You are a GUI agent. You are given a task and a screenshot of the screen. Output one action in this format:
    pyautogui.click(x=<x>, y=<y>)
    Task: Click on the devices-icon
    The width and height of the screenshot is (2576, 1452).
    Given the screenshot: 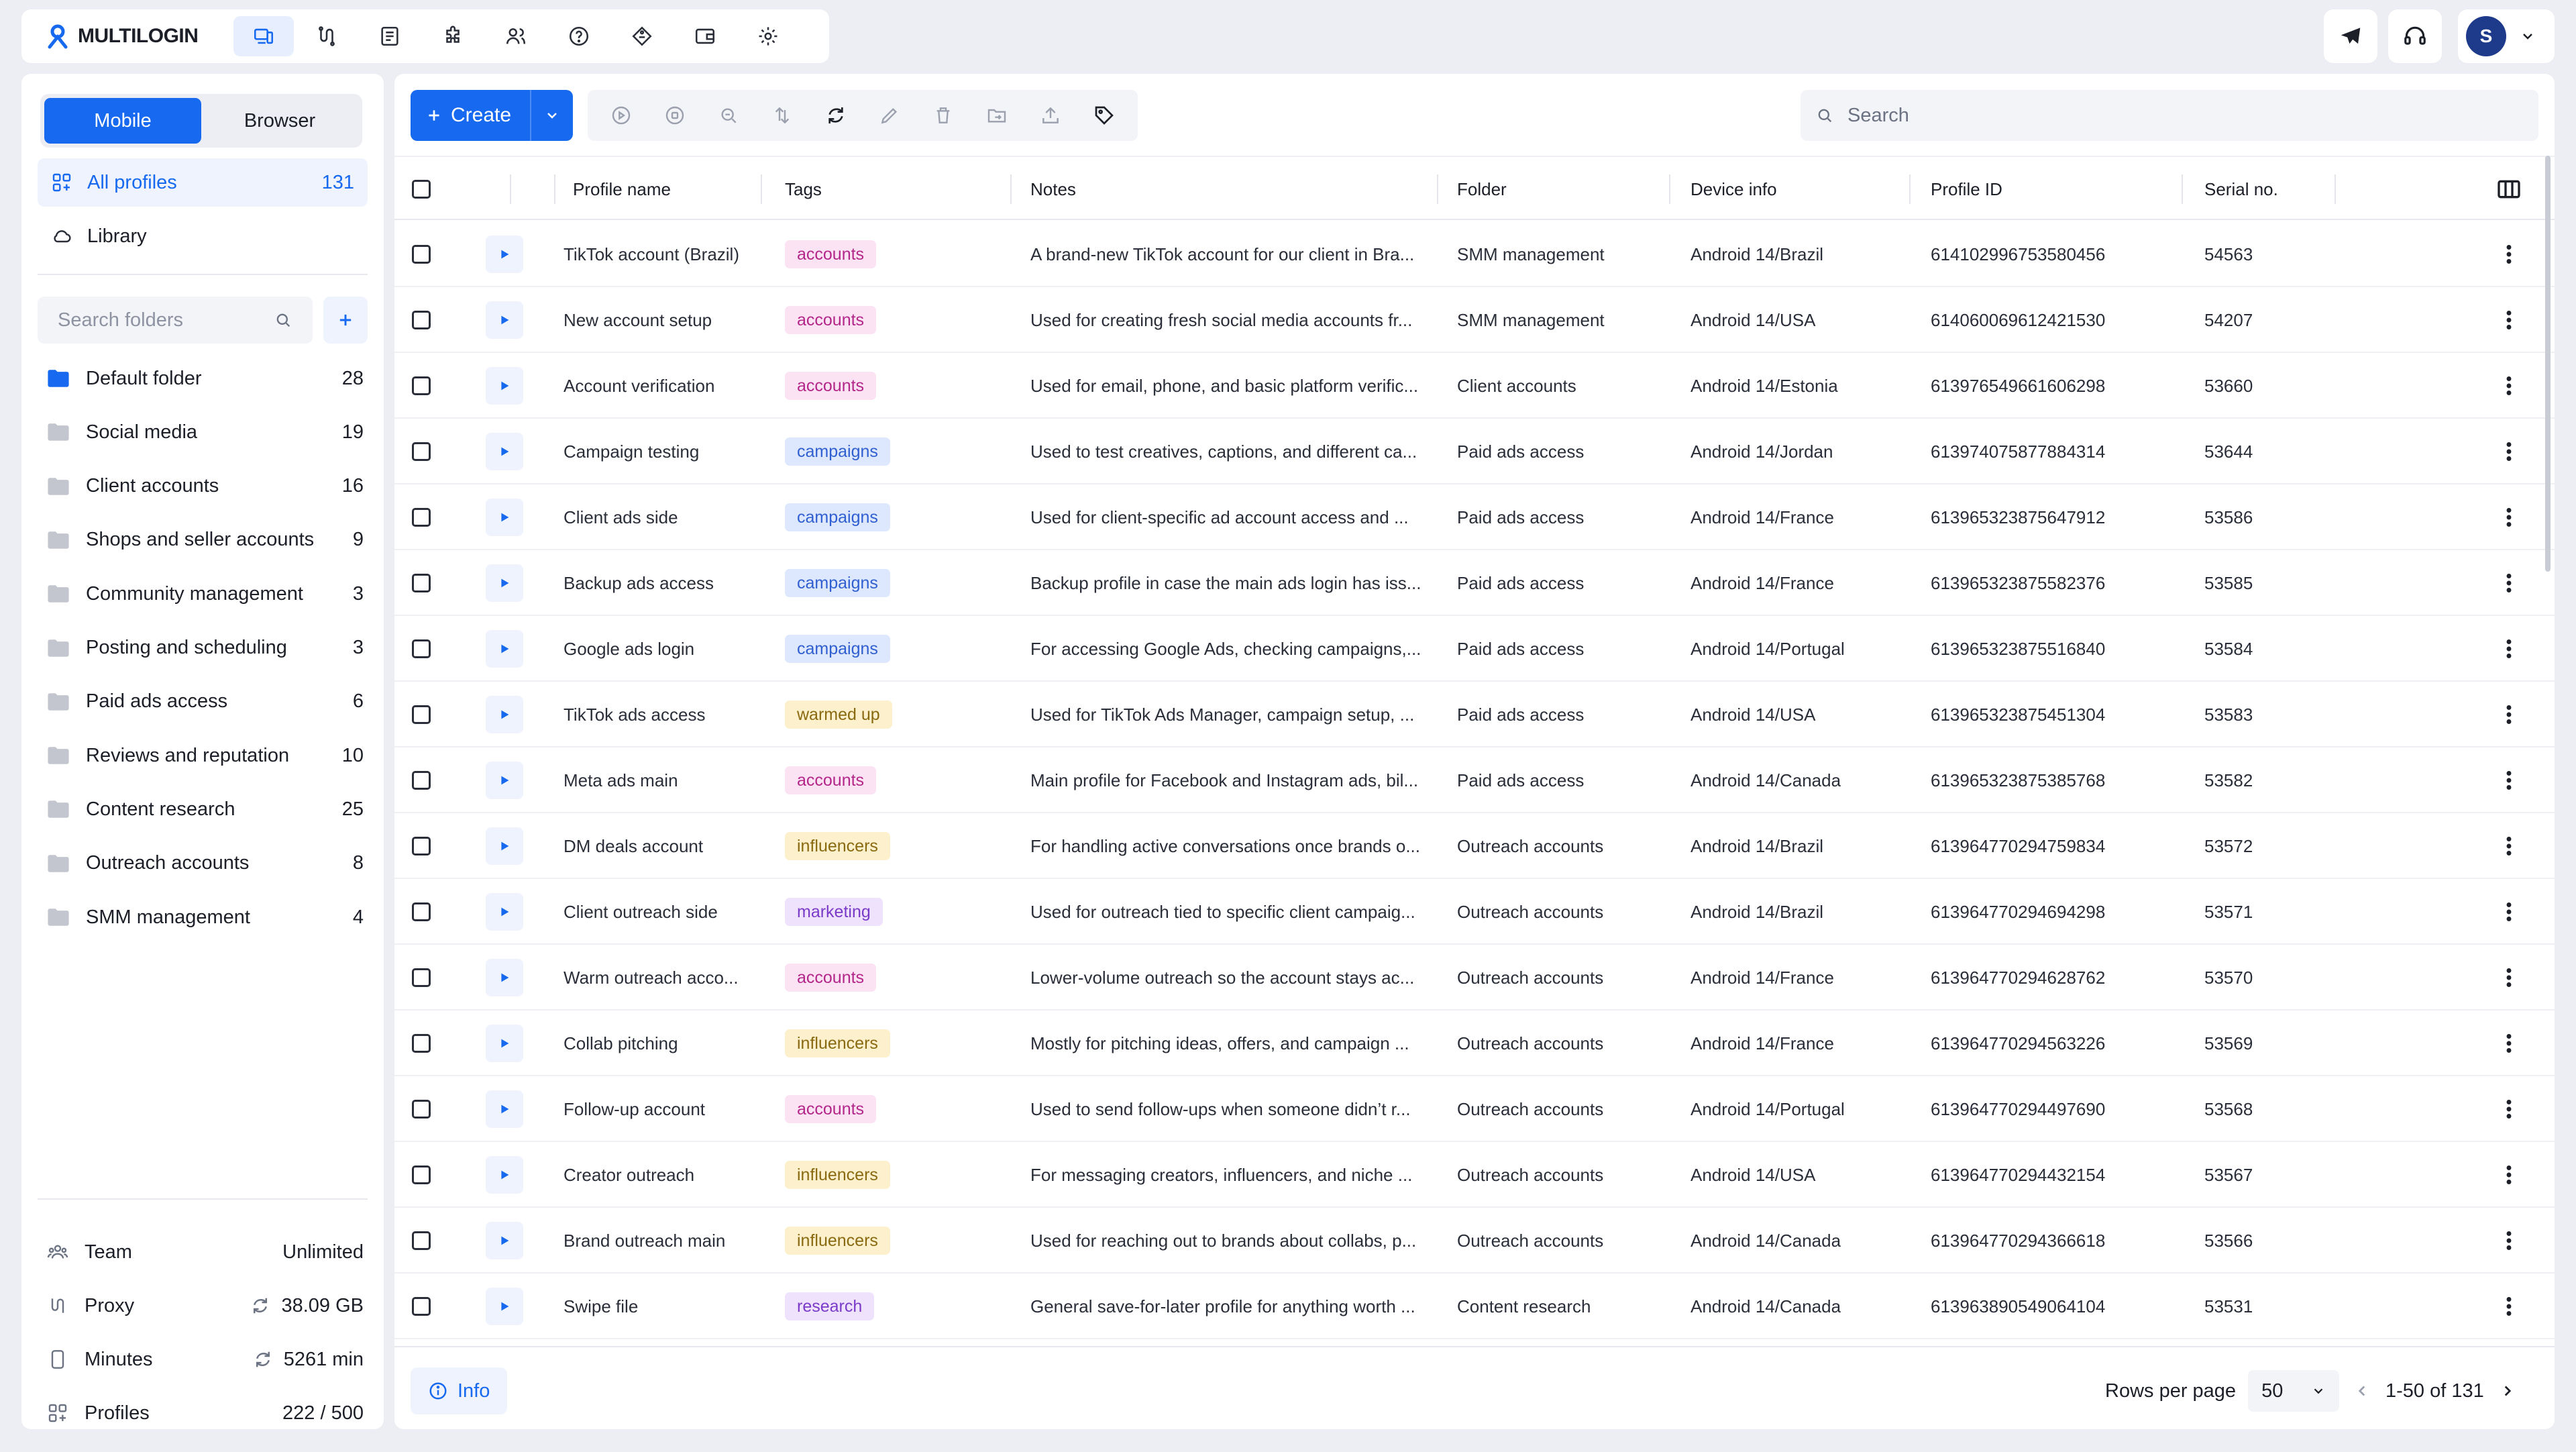 What is the action you would take?
    pyautogui.click(x=263, y=36)
    